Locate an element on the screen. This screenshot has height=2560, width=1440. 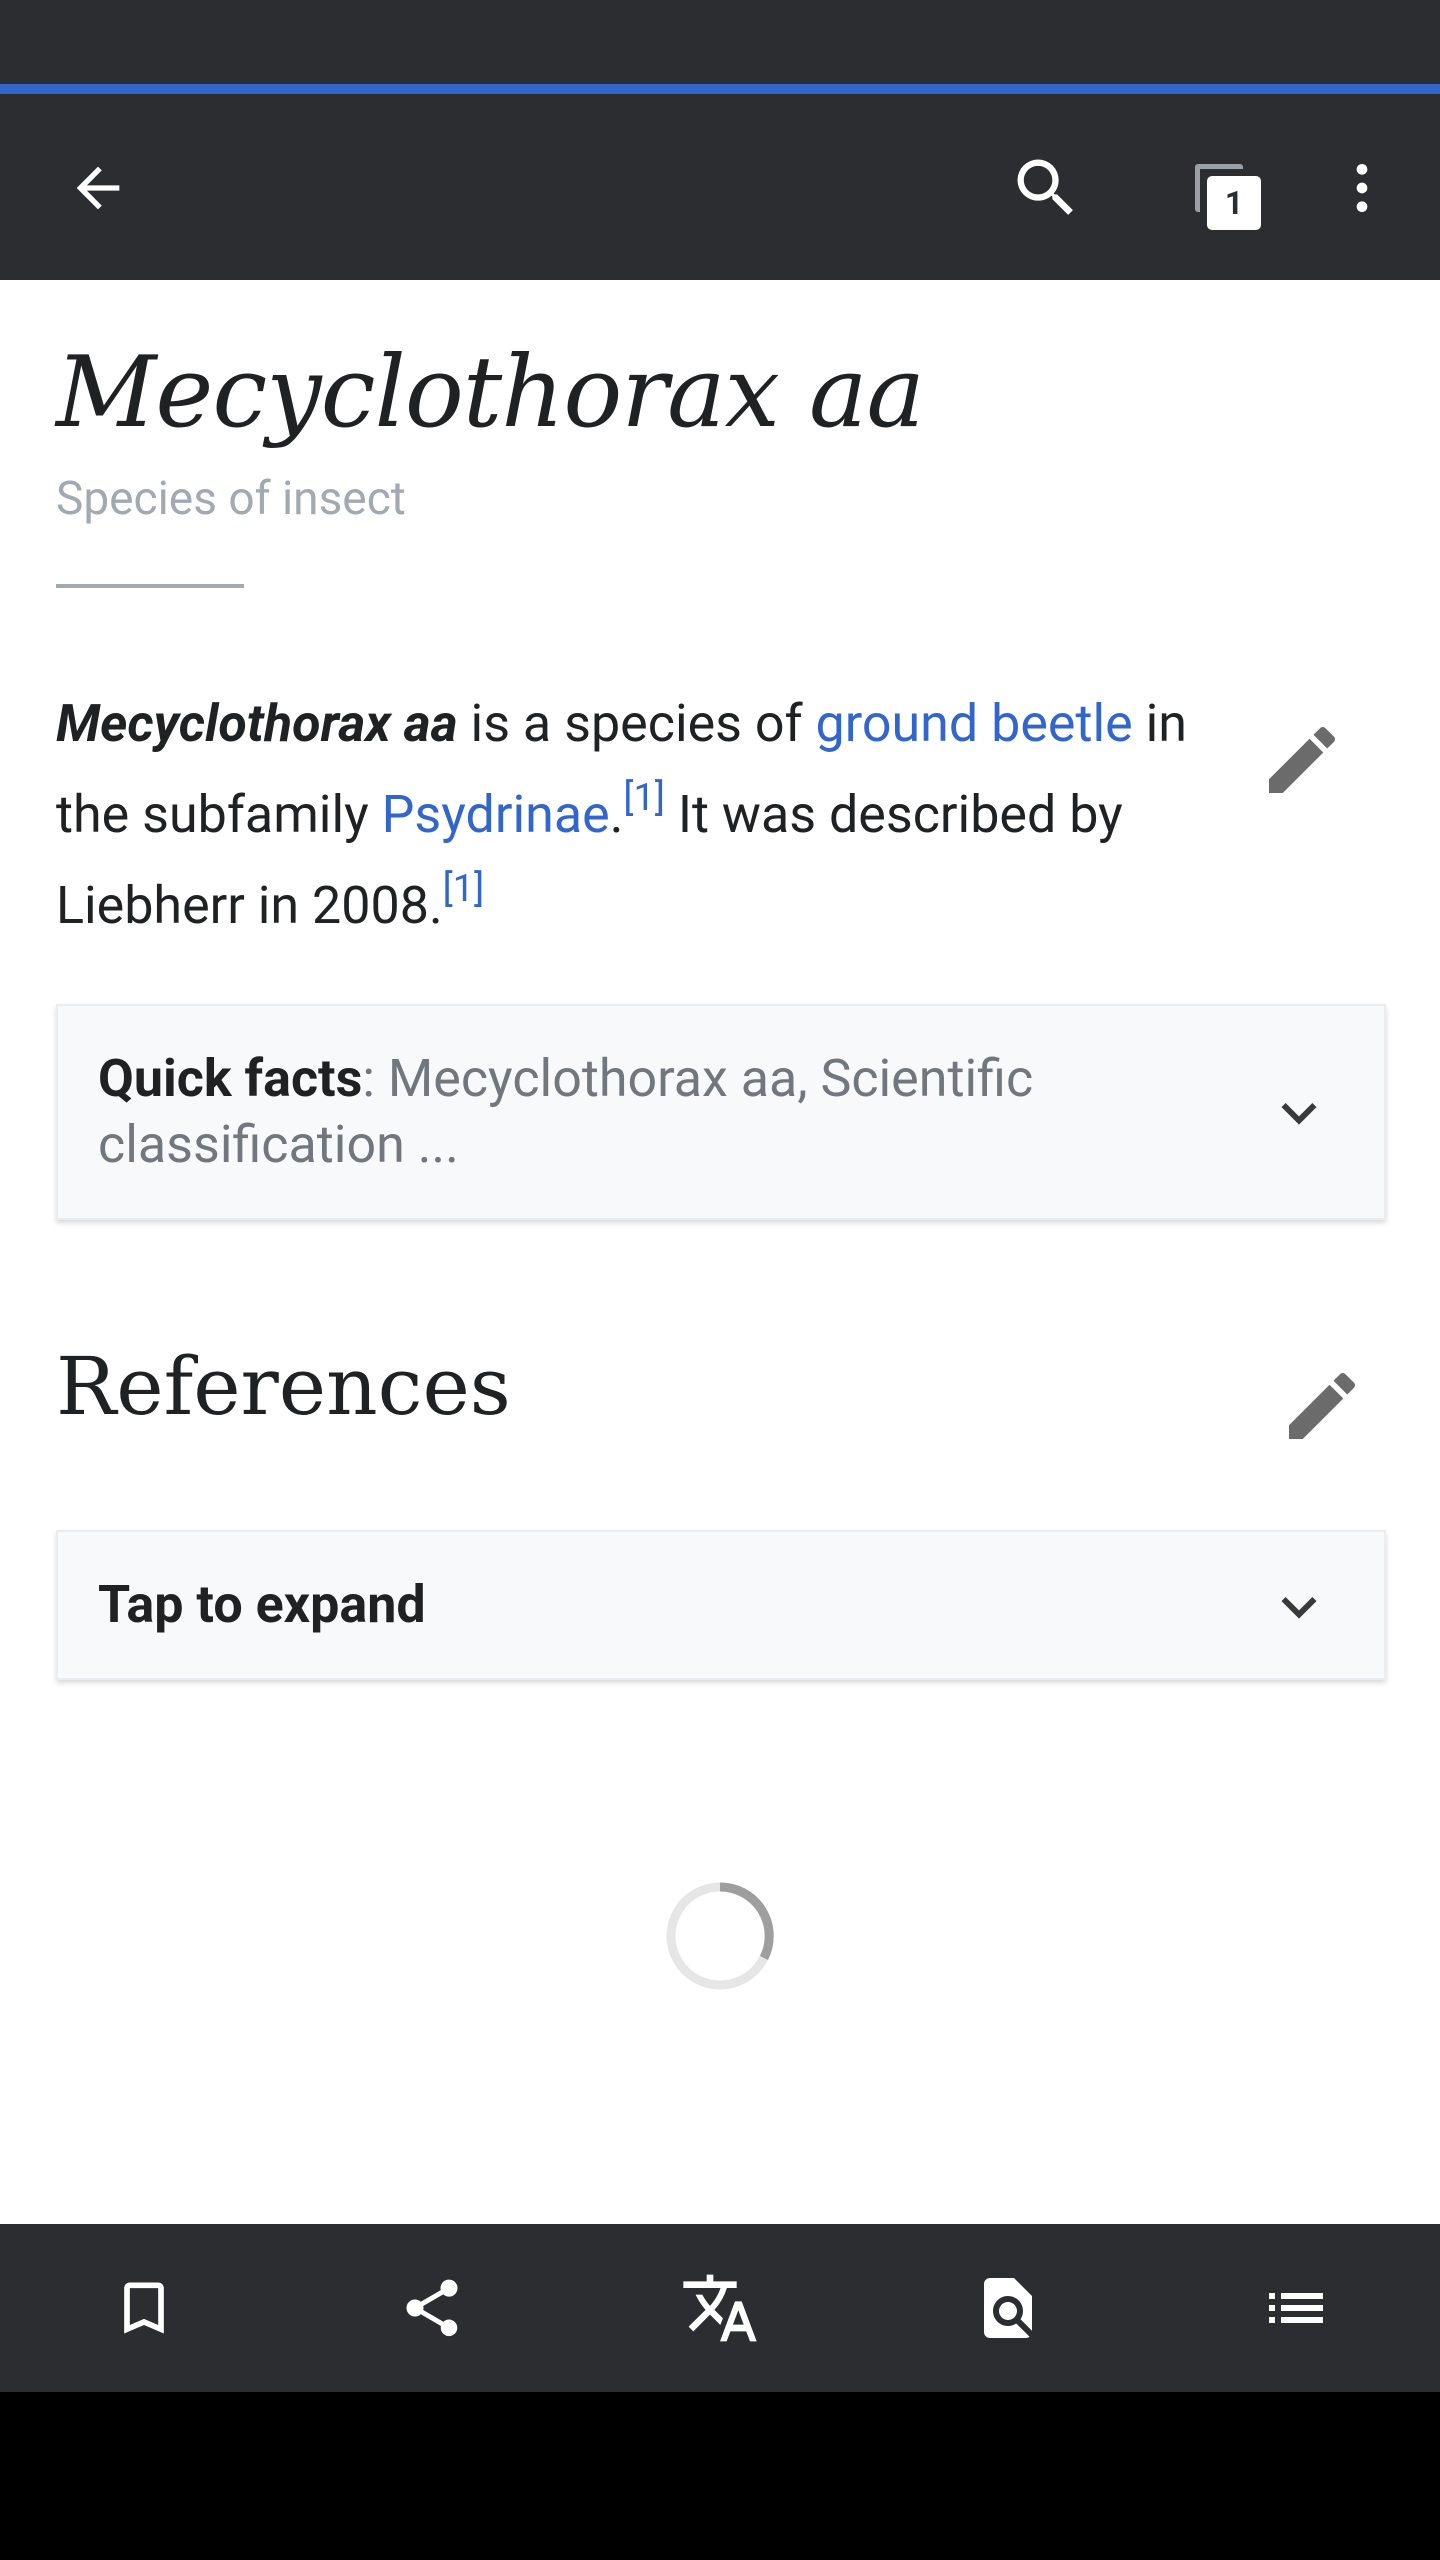
back-arrow-icon is located at coordinates (98, 188).